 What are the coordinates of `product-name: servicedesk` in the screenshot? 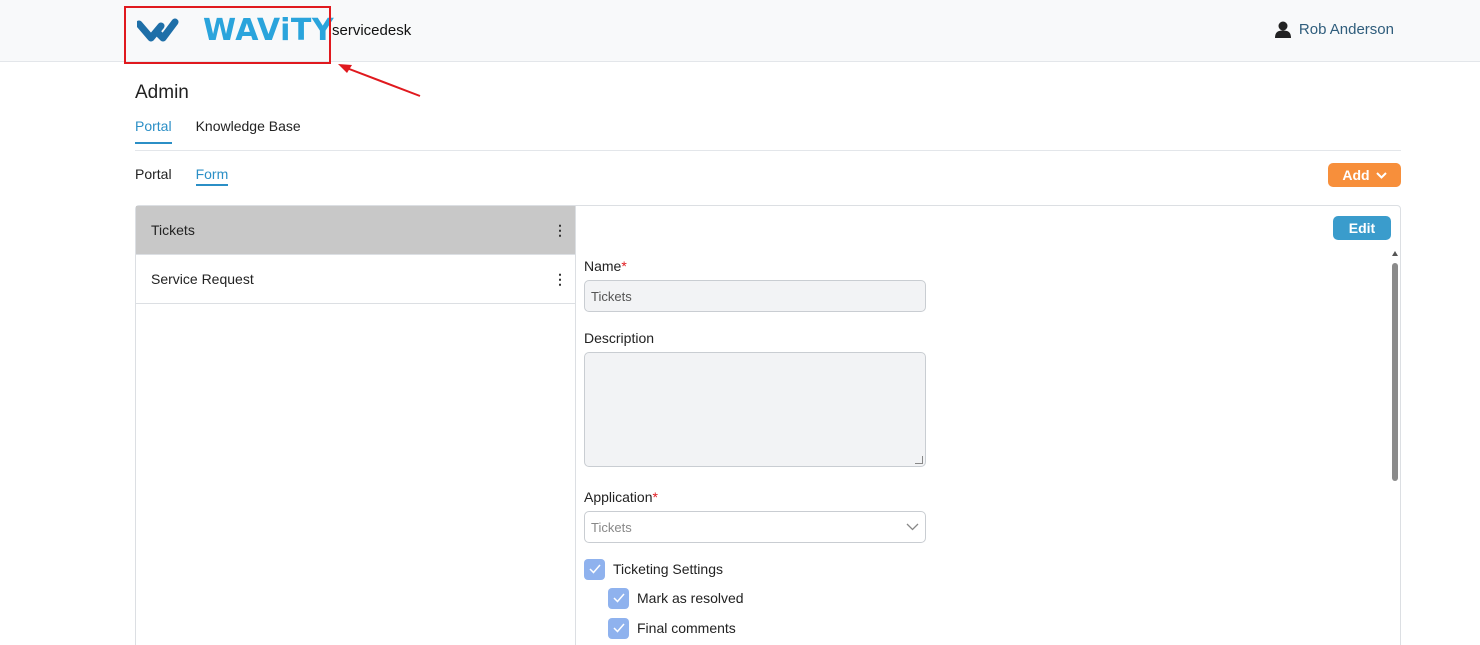 It's located at (372, 30).